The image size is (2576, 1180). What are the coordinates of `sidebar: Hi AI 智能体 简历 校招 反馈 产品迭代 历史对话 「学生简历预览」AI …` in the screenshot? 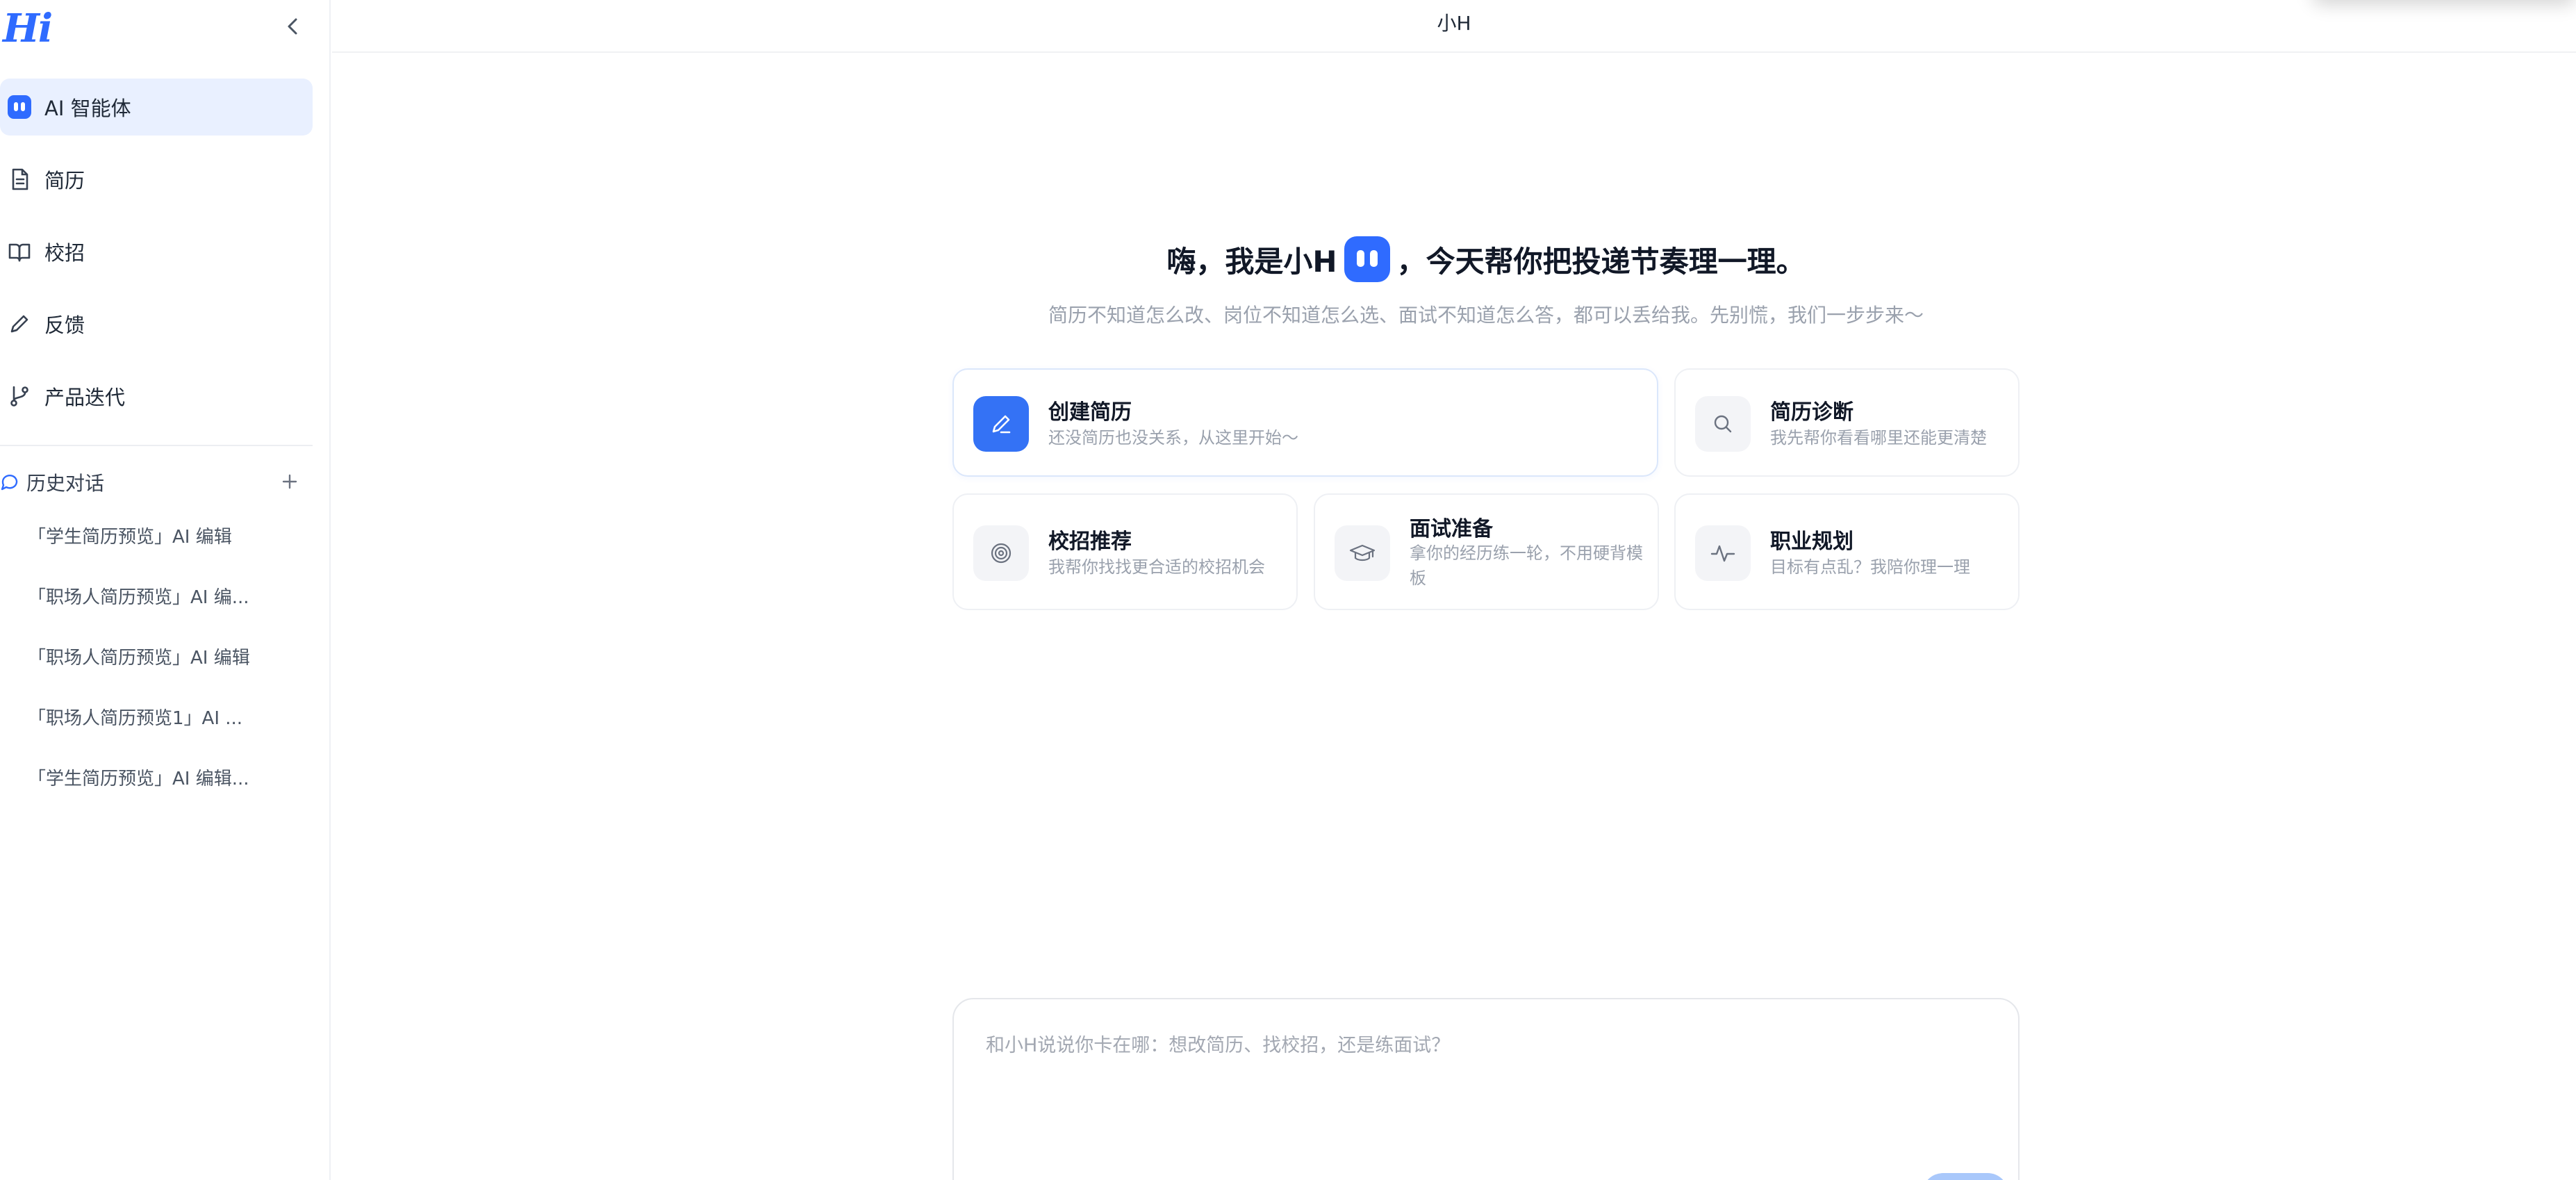 It's located at (165, 590).